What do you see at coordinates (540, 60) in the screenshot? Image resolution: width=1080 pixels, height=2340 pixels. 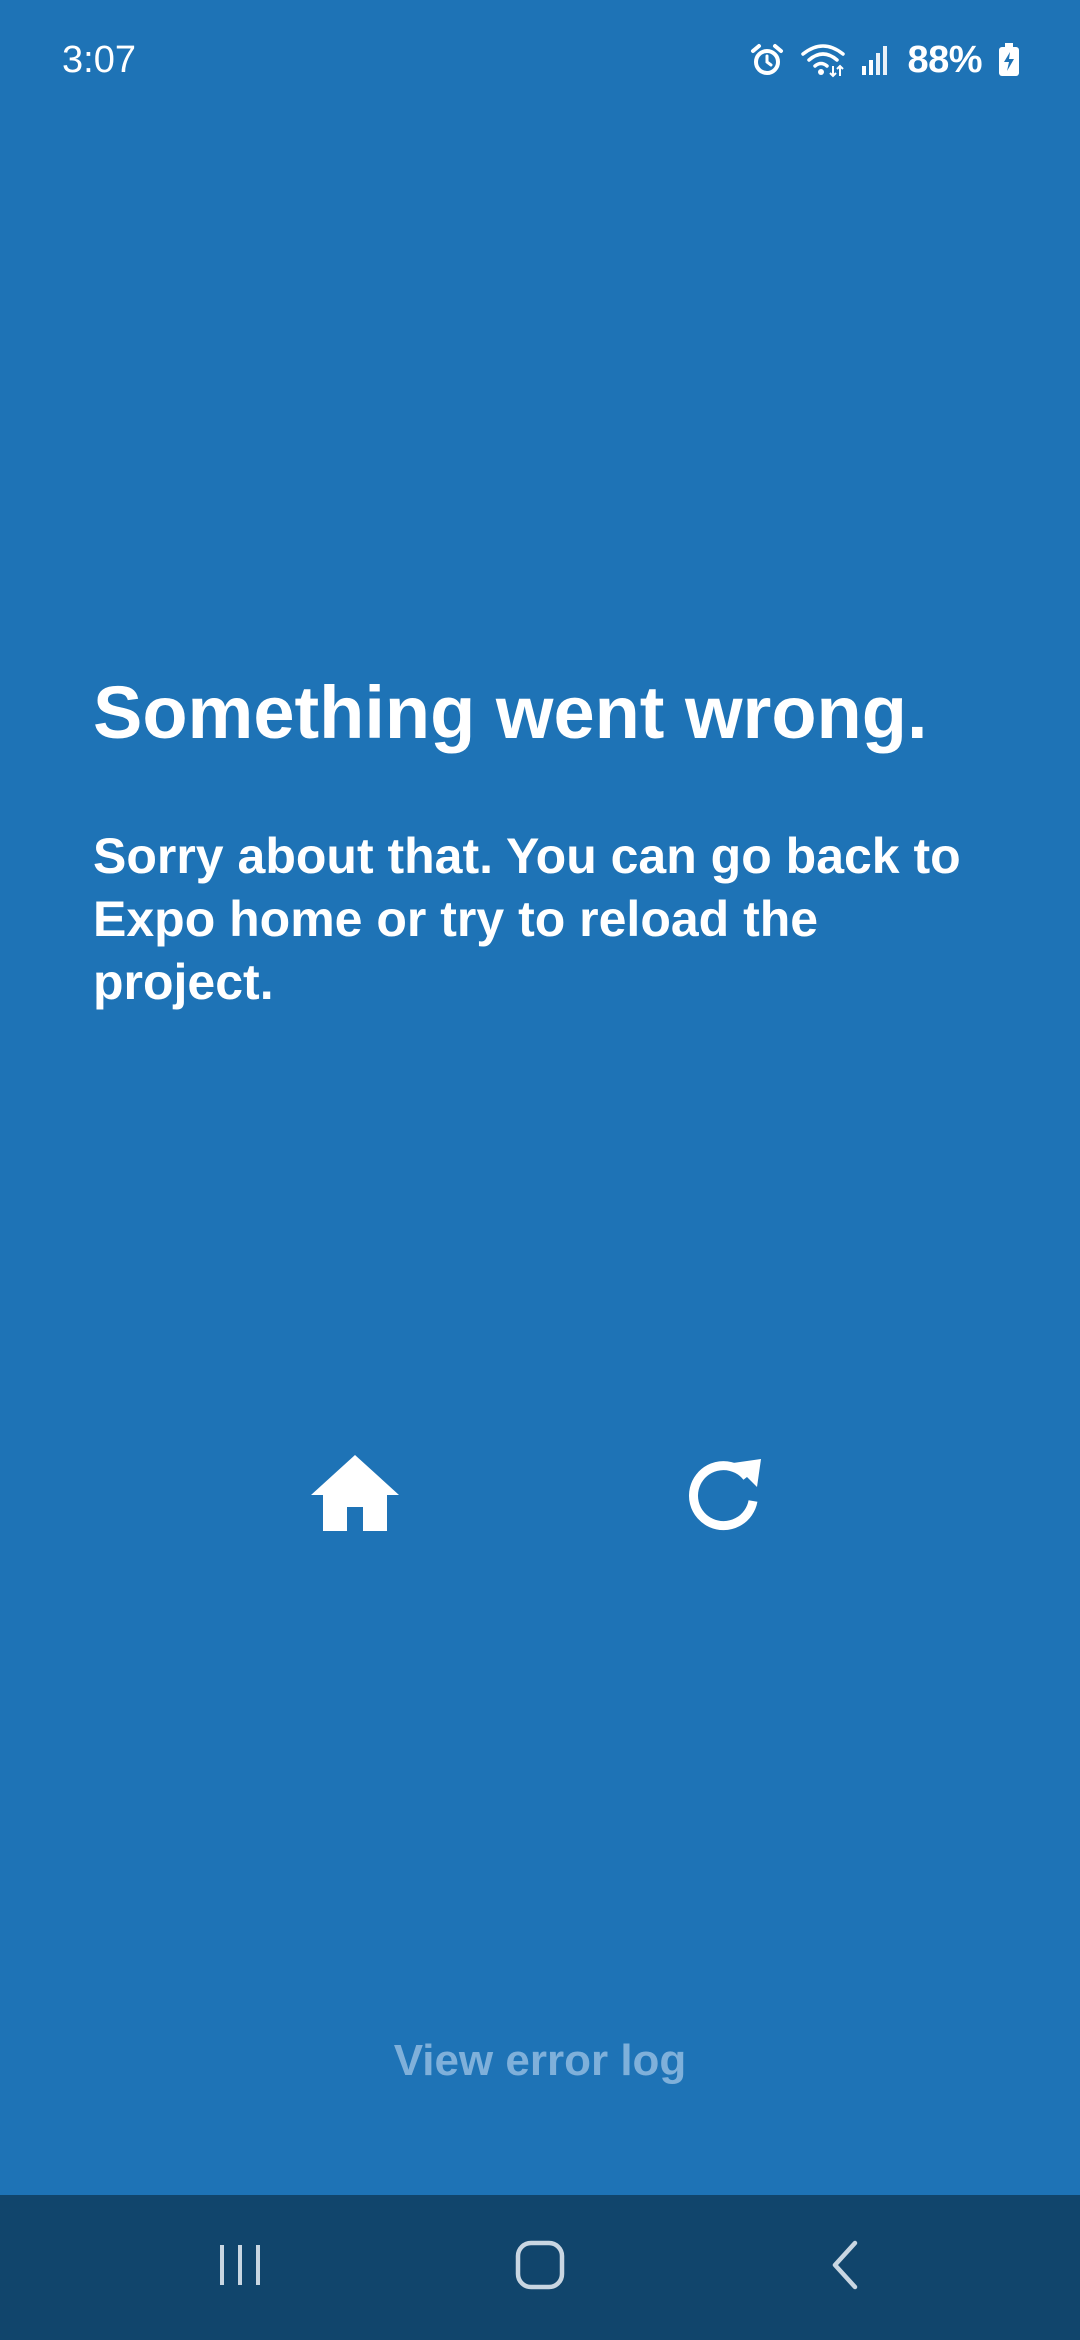 I see `status-bar: 3:07 88%` at bounding box center [540, 60].